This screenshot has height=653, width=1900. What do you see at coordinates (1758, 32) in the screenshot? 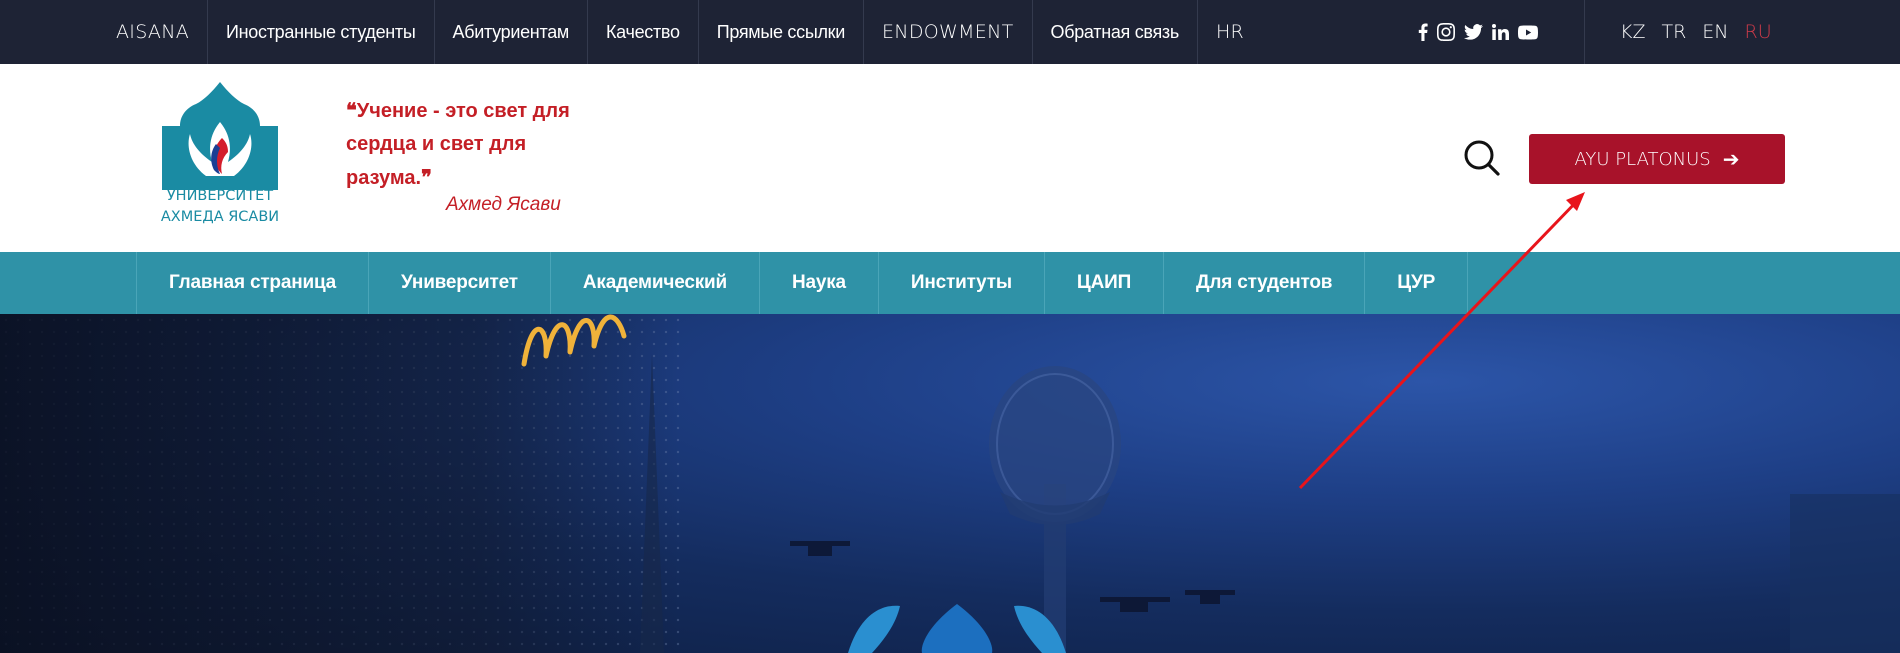
I see `lang-ru: RU` at bounding box center [1758, 32].